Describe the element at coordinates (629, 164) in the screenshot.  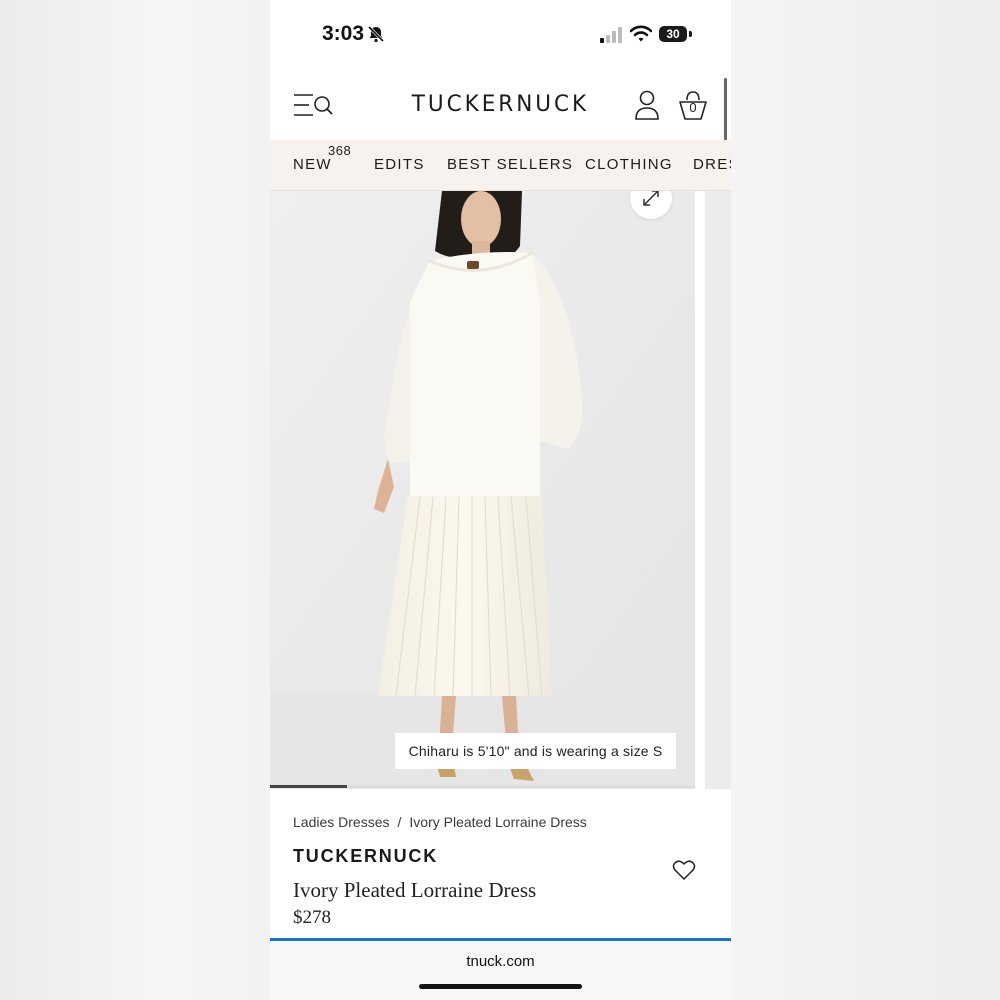
I see `nav-item-clothing: CLOTHING` at that location.